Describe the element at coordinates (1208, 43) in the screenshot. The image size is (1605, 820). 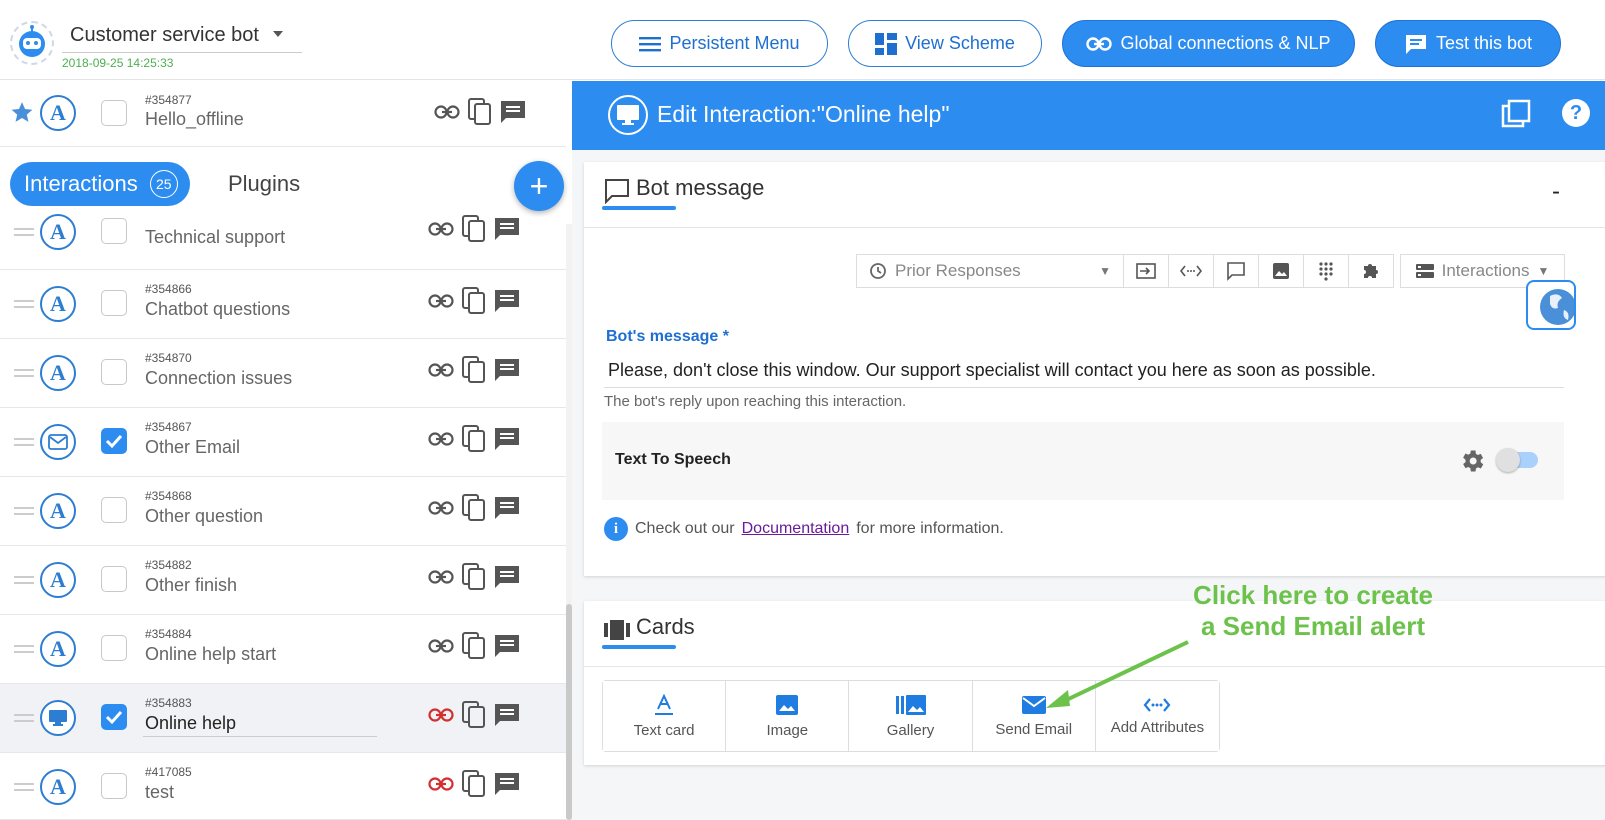
I see `global-connections-button: Global connections & NLP` at that location.